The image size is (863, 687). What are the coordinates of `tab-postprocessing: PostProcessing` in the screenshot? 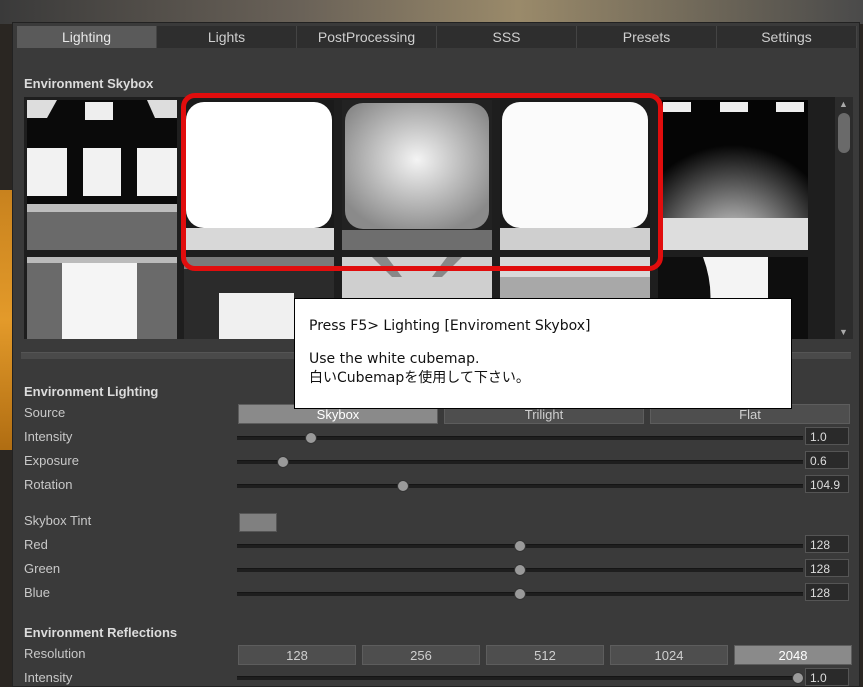 It's located at (367, 37).